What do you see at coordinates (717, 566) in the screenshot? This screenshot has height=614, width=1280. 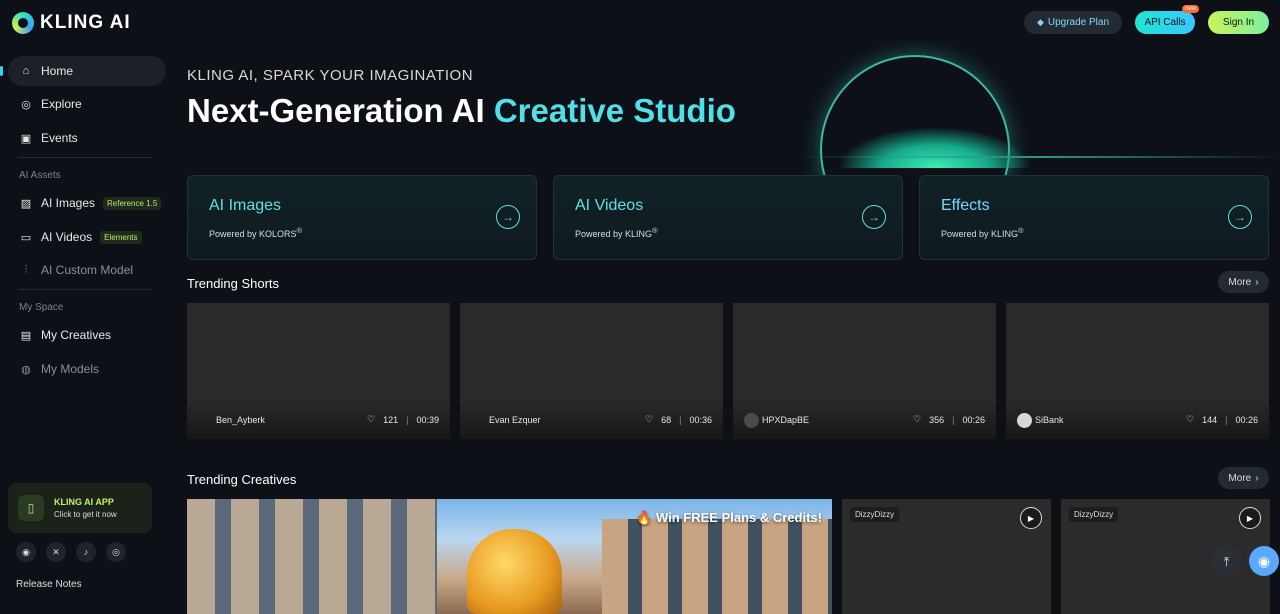 I see `banner-building-right` at bounding box center [717, 566].